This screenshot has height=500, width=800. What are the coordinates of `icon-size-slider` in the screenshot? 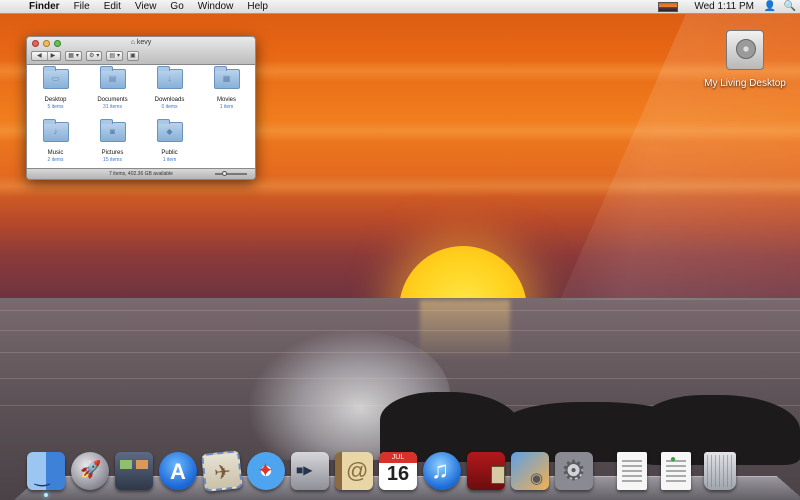 It's located at (231, 173).